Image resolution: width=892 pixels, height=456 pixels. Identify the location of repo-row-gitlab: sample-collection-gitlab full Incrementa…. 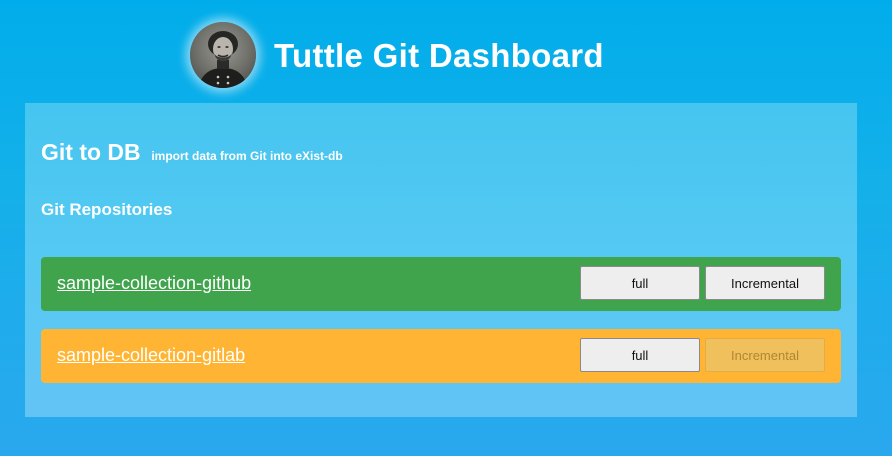
(441, 356).